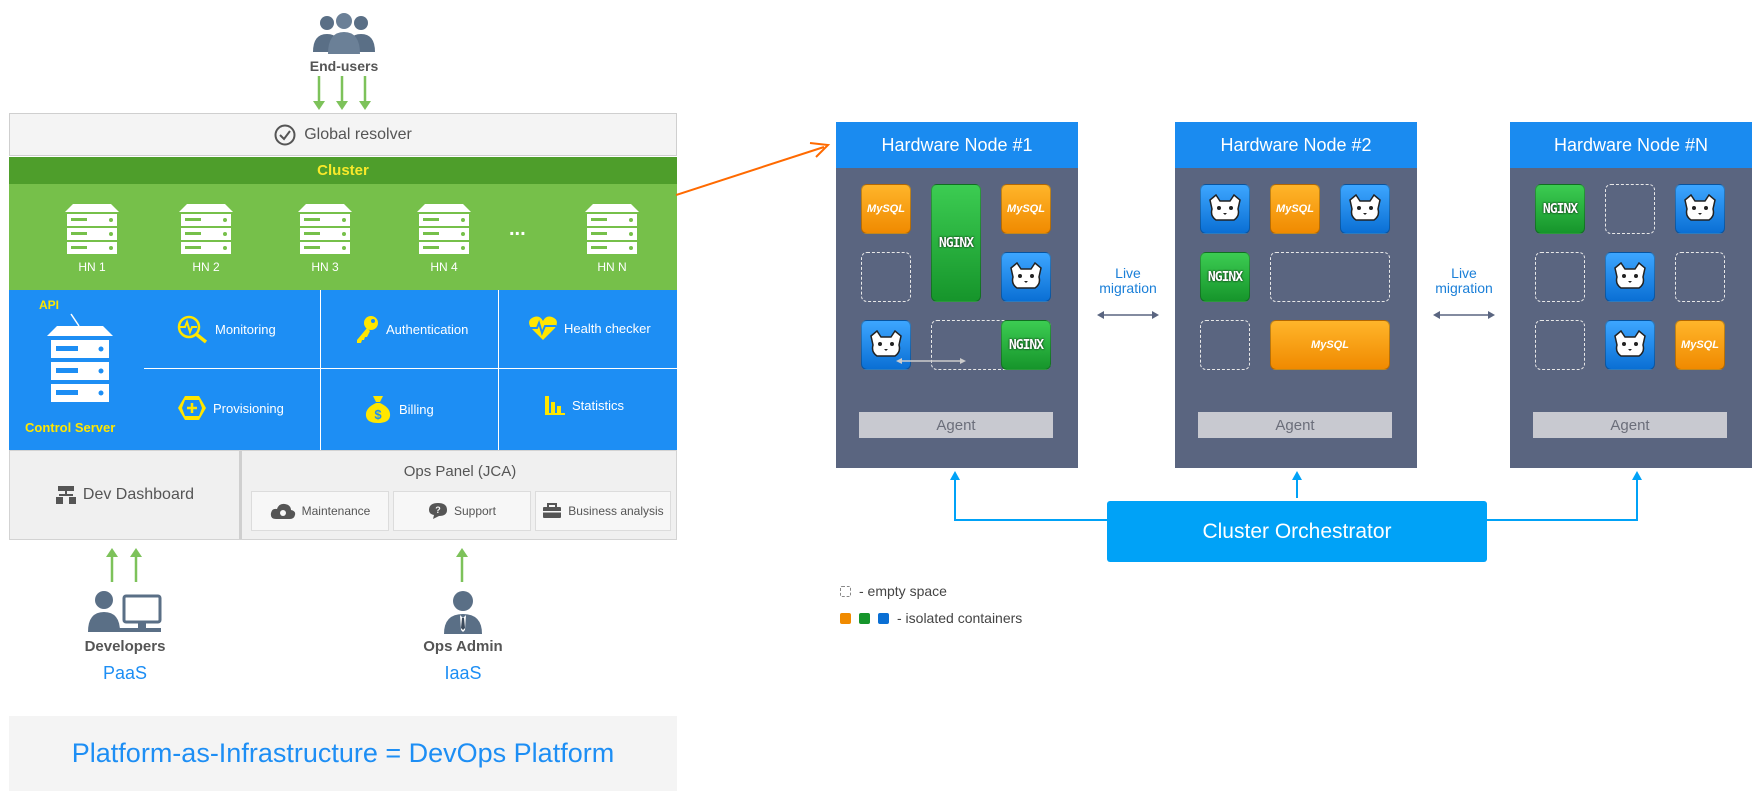 This screenshot has height=791, width=1752. I want to click on service-label: Statistics, so click(598, 405).